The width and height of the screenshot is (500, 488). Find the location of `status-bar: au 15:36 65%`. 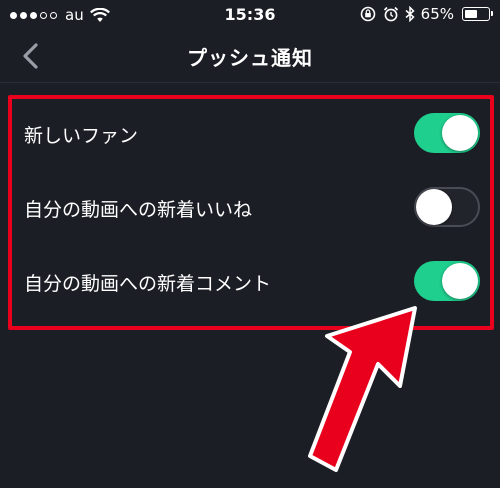

status-bar: au 15:36 65% is located at coordinates (250, 15).